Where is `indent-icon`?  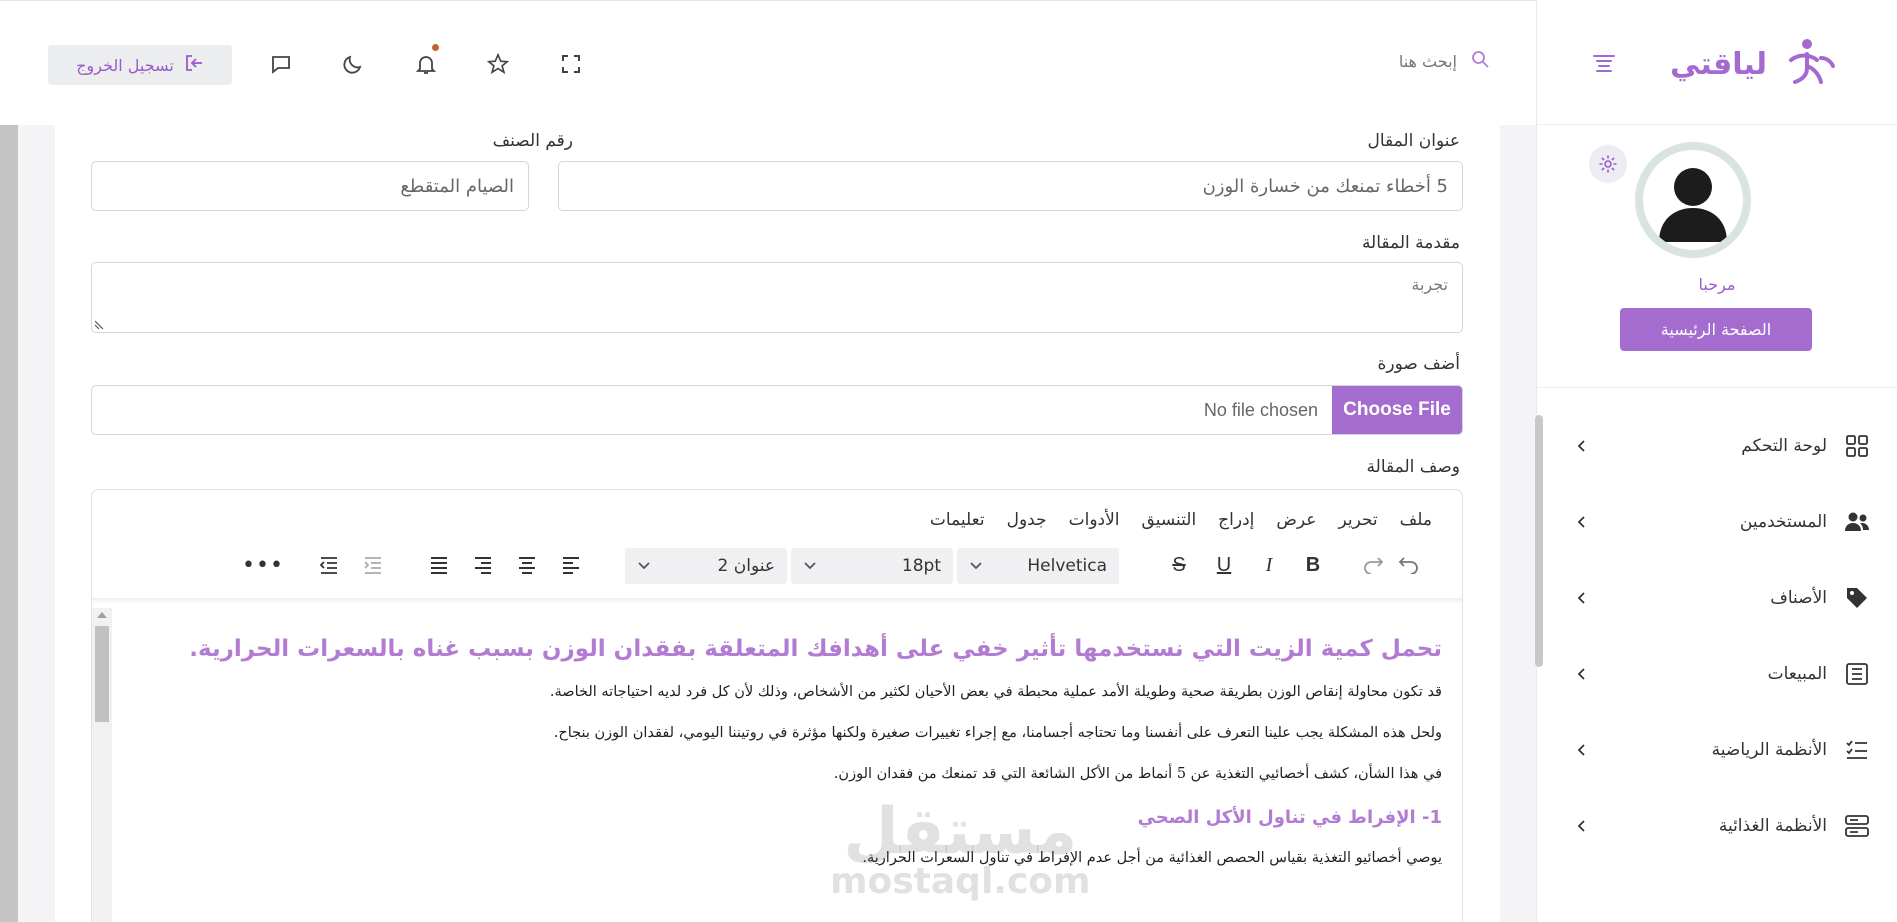
indent-icon is located at coordinates (373, 565).